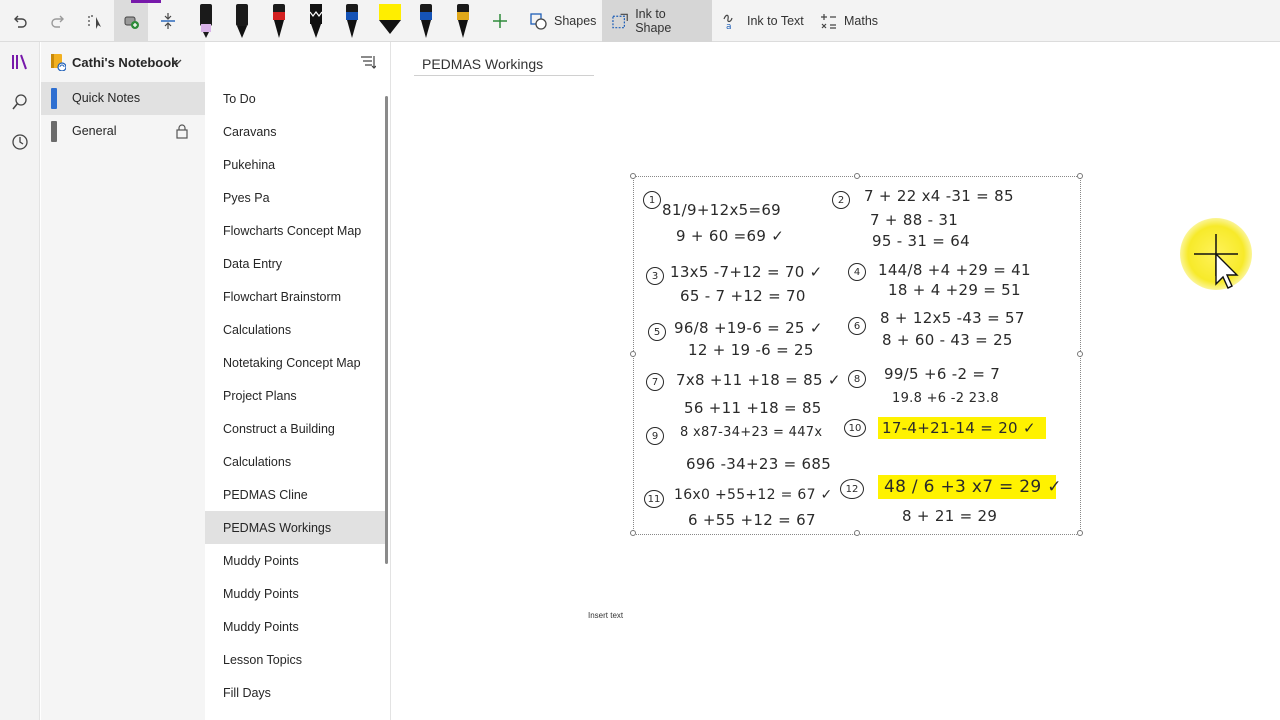 The height and width of the screenshot is (720, 1280). What do you see at coordinates (655, 382) in the screenshot?
I see `problem-number: 7` at bounding box center [655, 382].